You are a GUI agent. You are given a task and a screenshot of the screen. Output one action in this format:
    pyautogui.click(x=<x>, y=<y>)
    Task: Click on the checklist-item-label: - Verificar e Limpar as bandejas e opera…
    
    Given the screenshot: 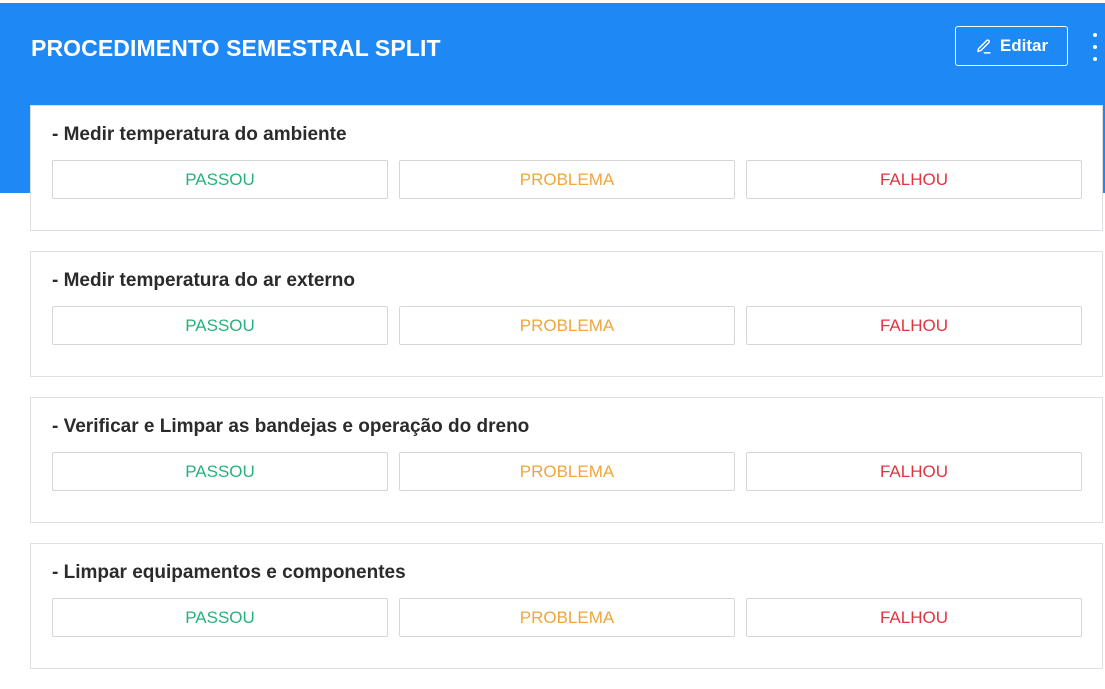 What is the action you would take?
    pyautogui.click(x=291, y=426)
    